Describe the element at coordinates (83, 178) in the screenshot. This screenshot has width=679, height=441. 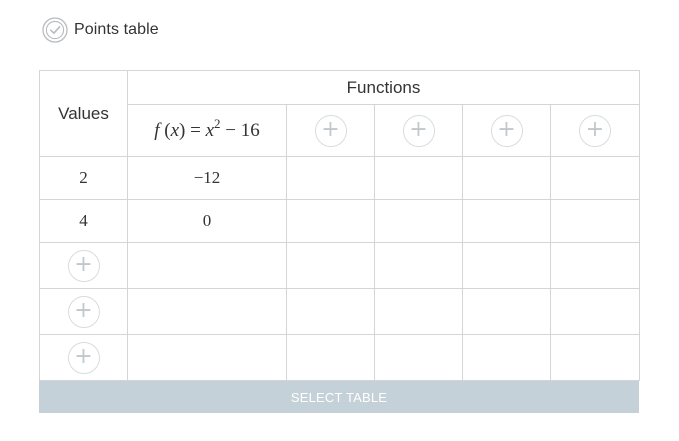
I see `value-cell: 2` at that location.